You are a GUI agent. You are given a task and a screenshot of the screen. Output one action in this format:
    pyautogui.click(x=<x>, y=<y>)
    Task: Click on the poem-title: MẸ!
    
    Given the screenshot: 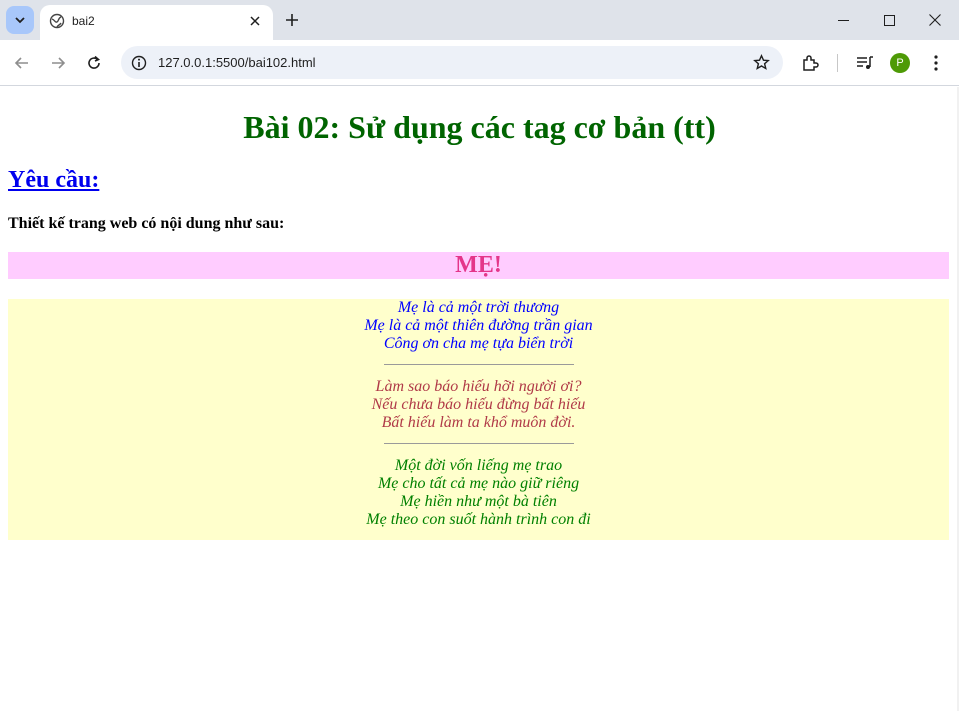 What is the action you would take?
    pyautogui.click(x=478, y=265)
    